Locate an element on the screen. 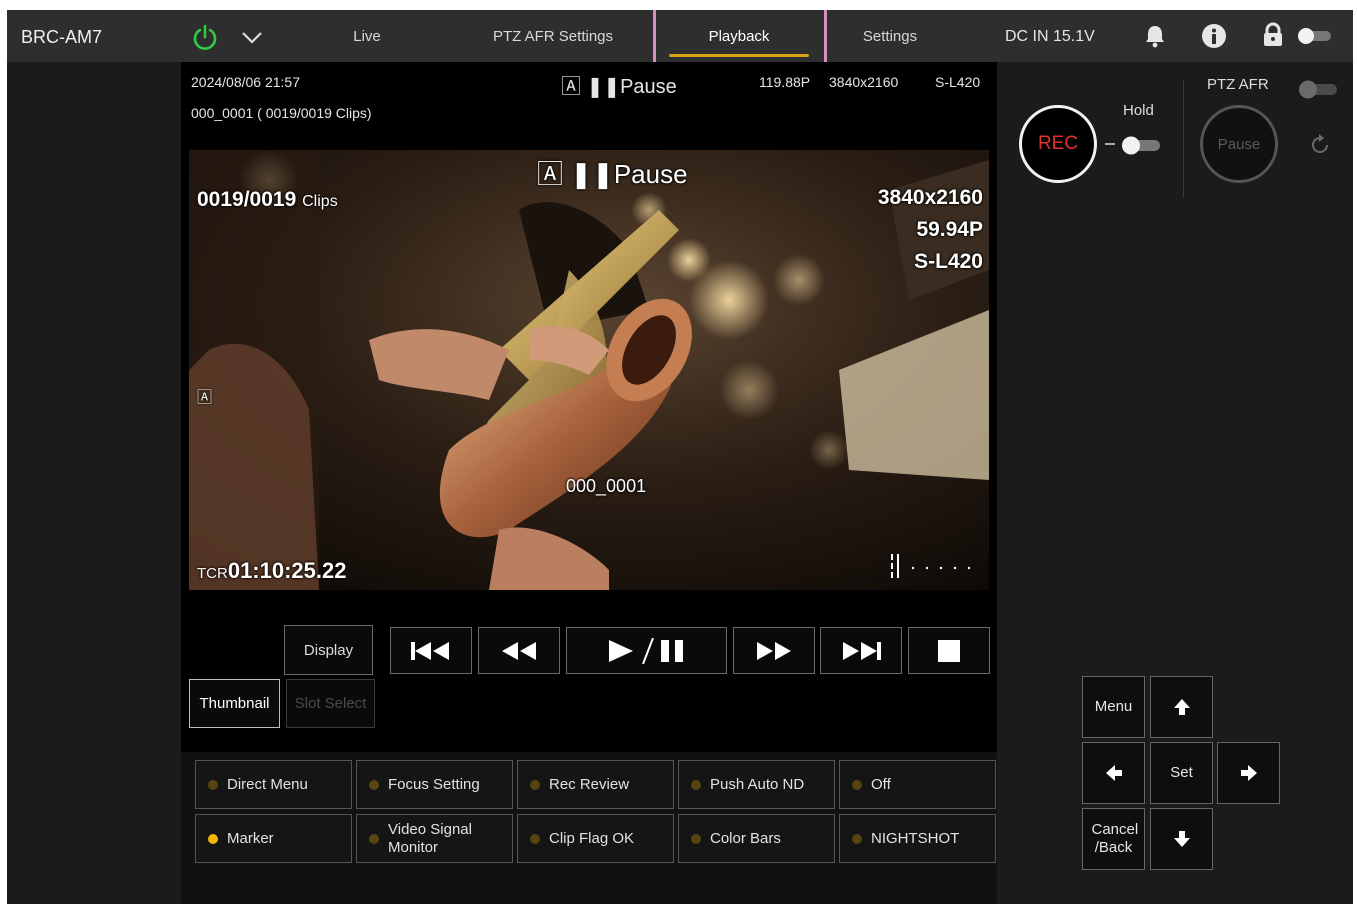  set-button: Set is located at coordinates (1181, 773).